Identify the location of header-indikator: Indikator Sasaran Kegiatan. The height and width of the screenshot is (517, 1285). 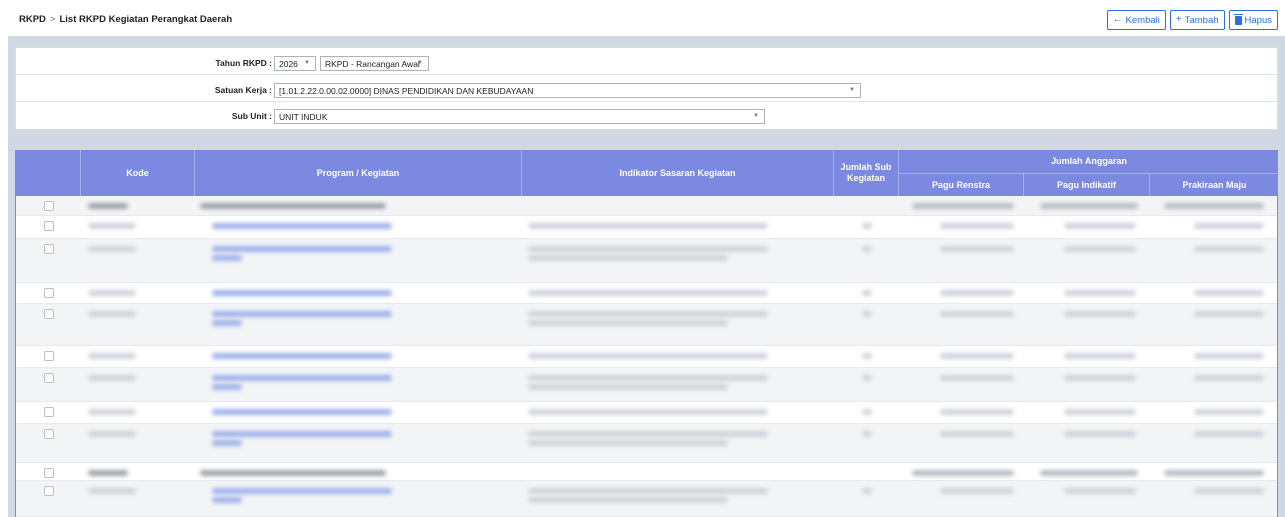
(678, 173).